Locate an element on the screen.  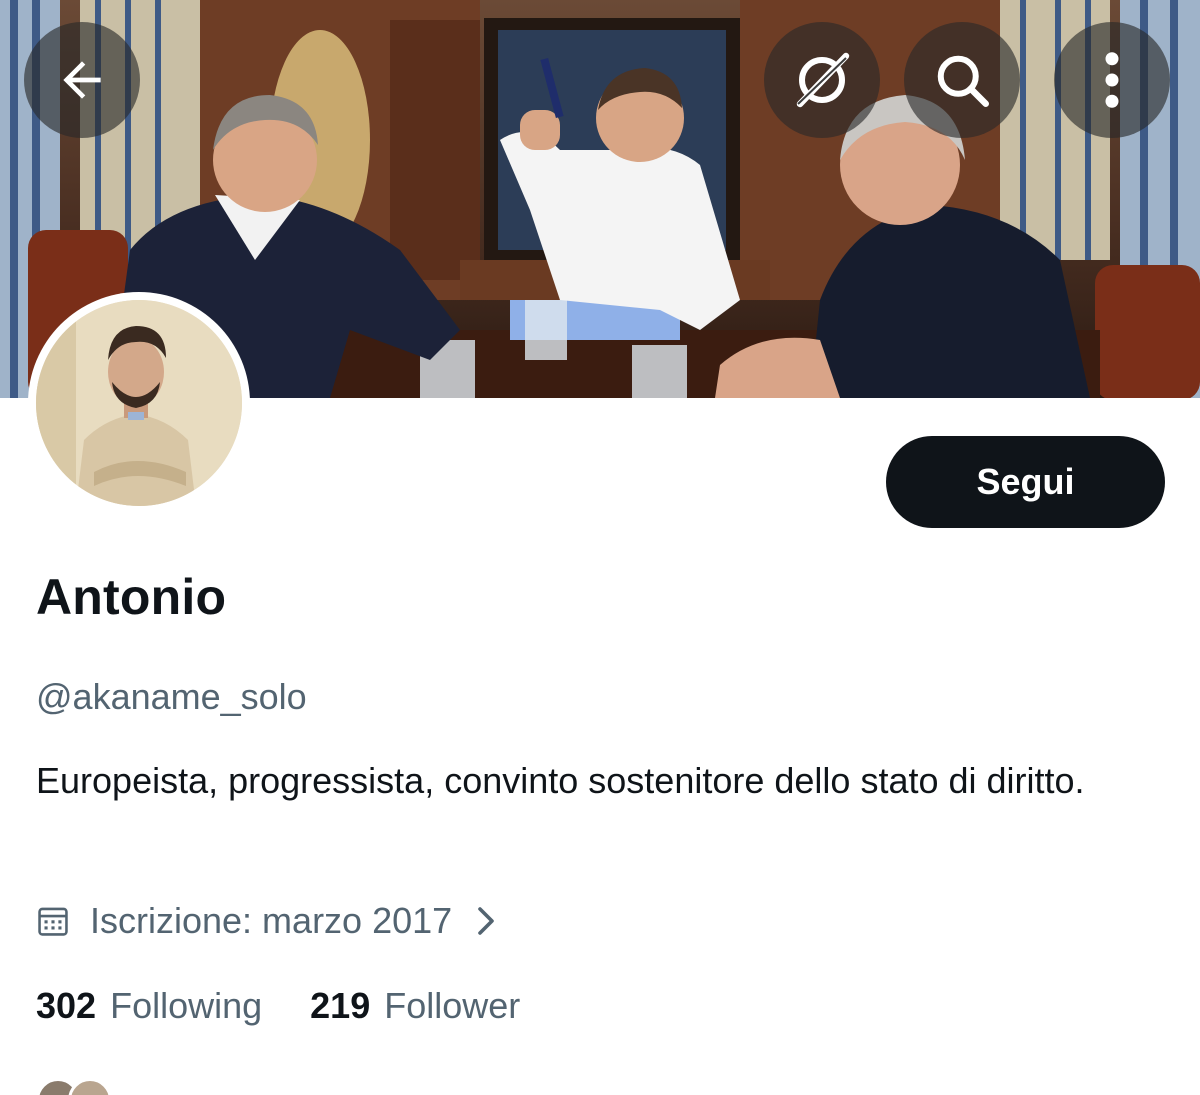
avatar-image is located at coordinates (139, 403).